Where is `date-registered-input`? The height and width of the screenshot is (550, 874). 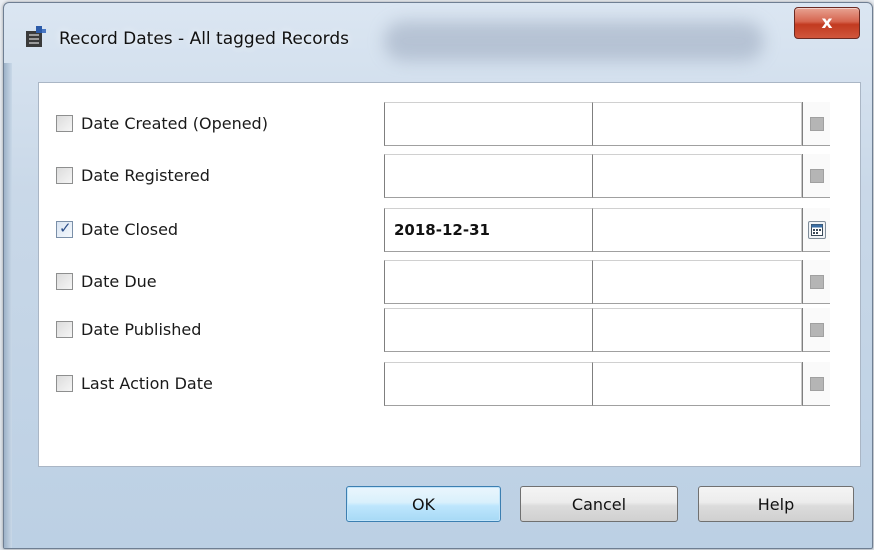
date-registered-input is located at coordinates (488, 176).